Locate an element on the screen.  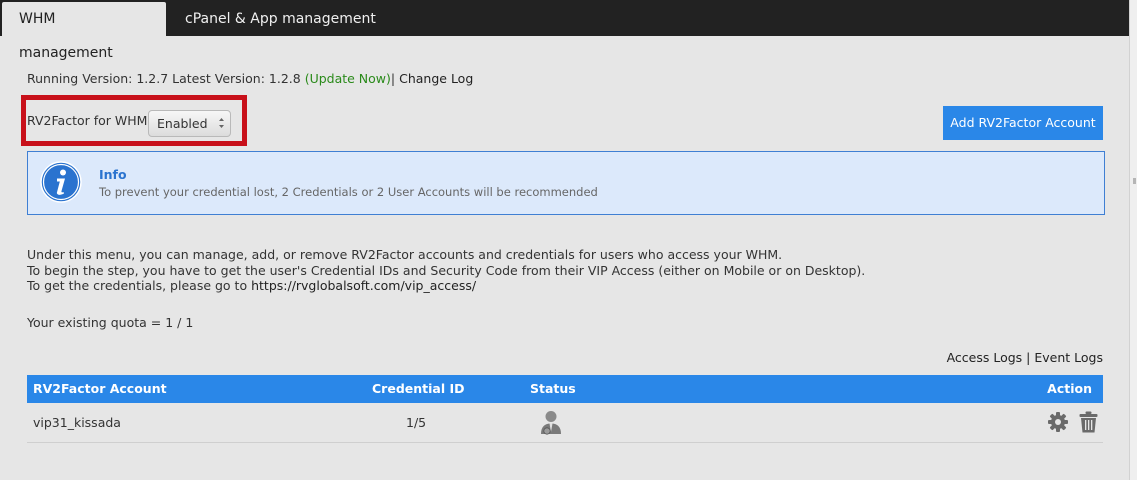
header-credential-id: Credential ID is located at coordinates (418, 388).